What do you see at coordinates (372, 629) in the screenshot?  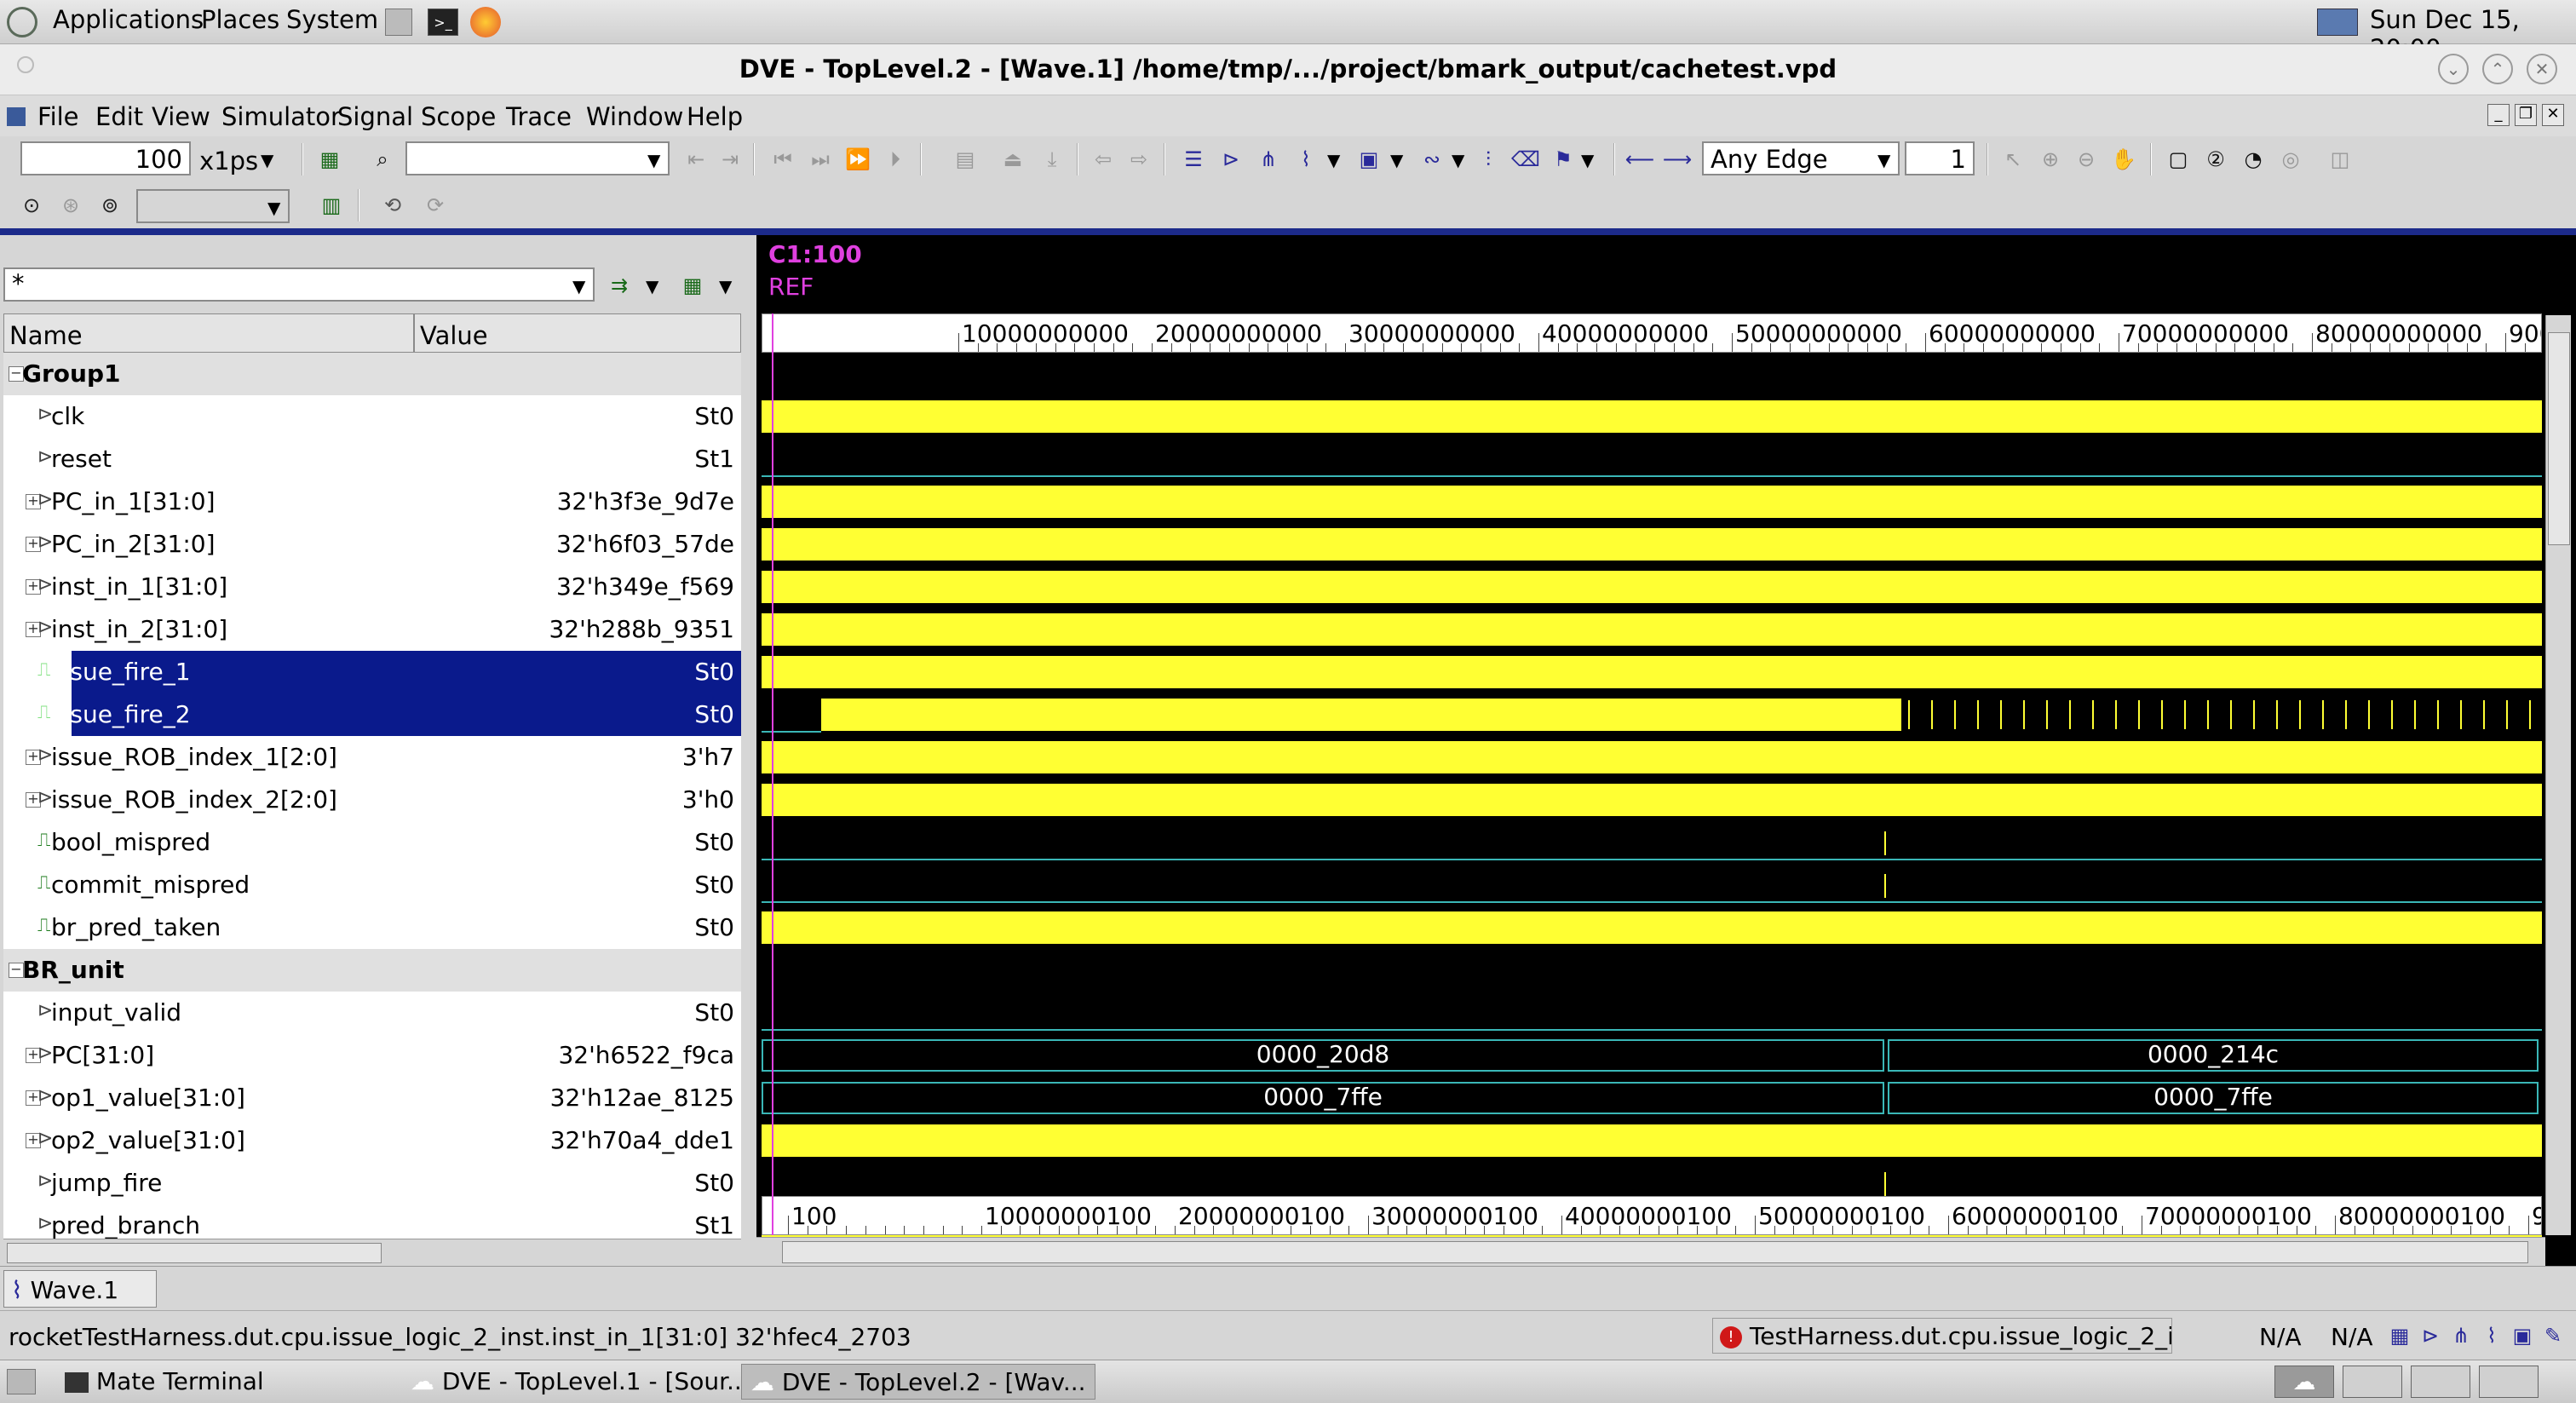 I see `signal-row: + ⊳ inst_in_2[31:0] 32'h288b_9351` at bounding box center [372, 629].